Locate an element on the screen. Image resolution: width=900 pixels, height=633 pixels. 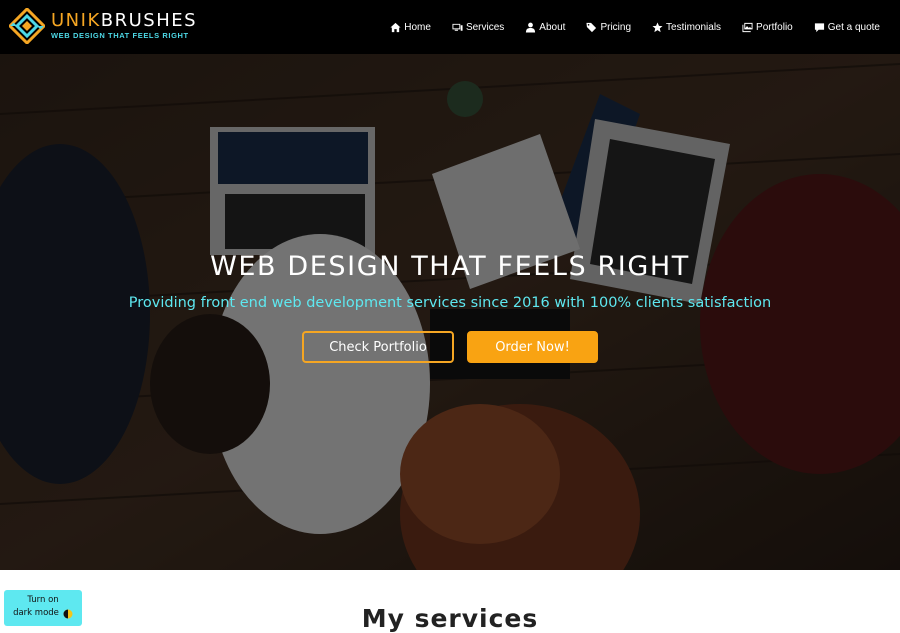
nav-item-label: Get a quote is located at coordinates (853, 27).